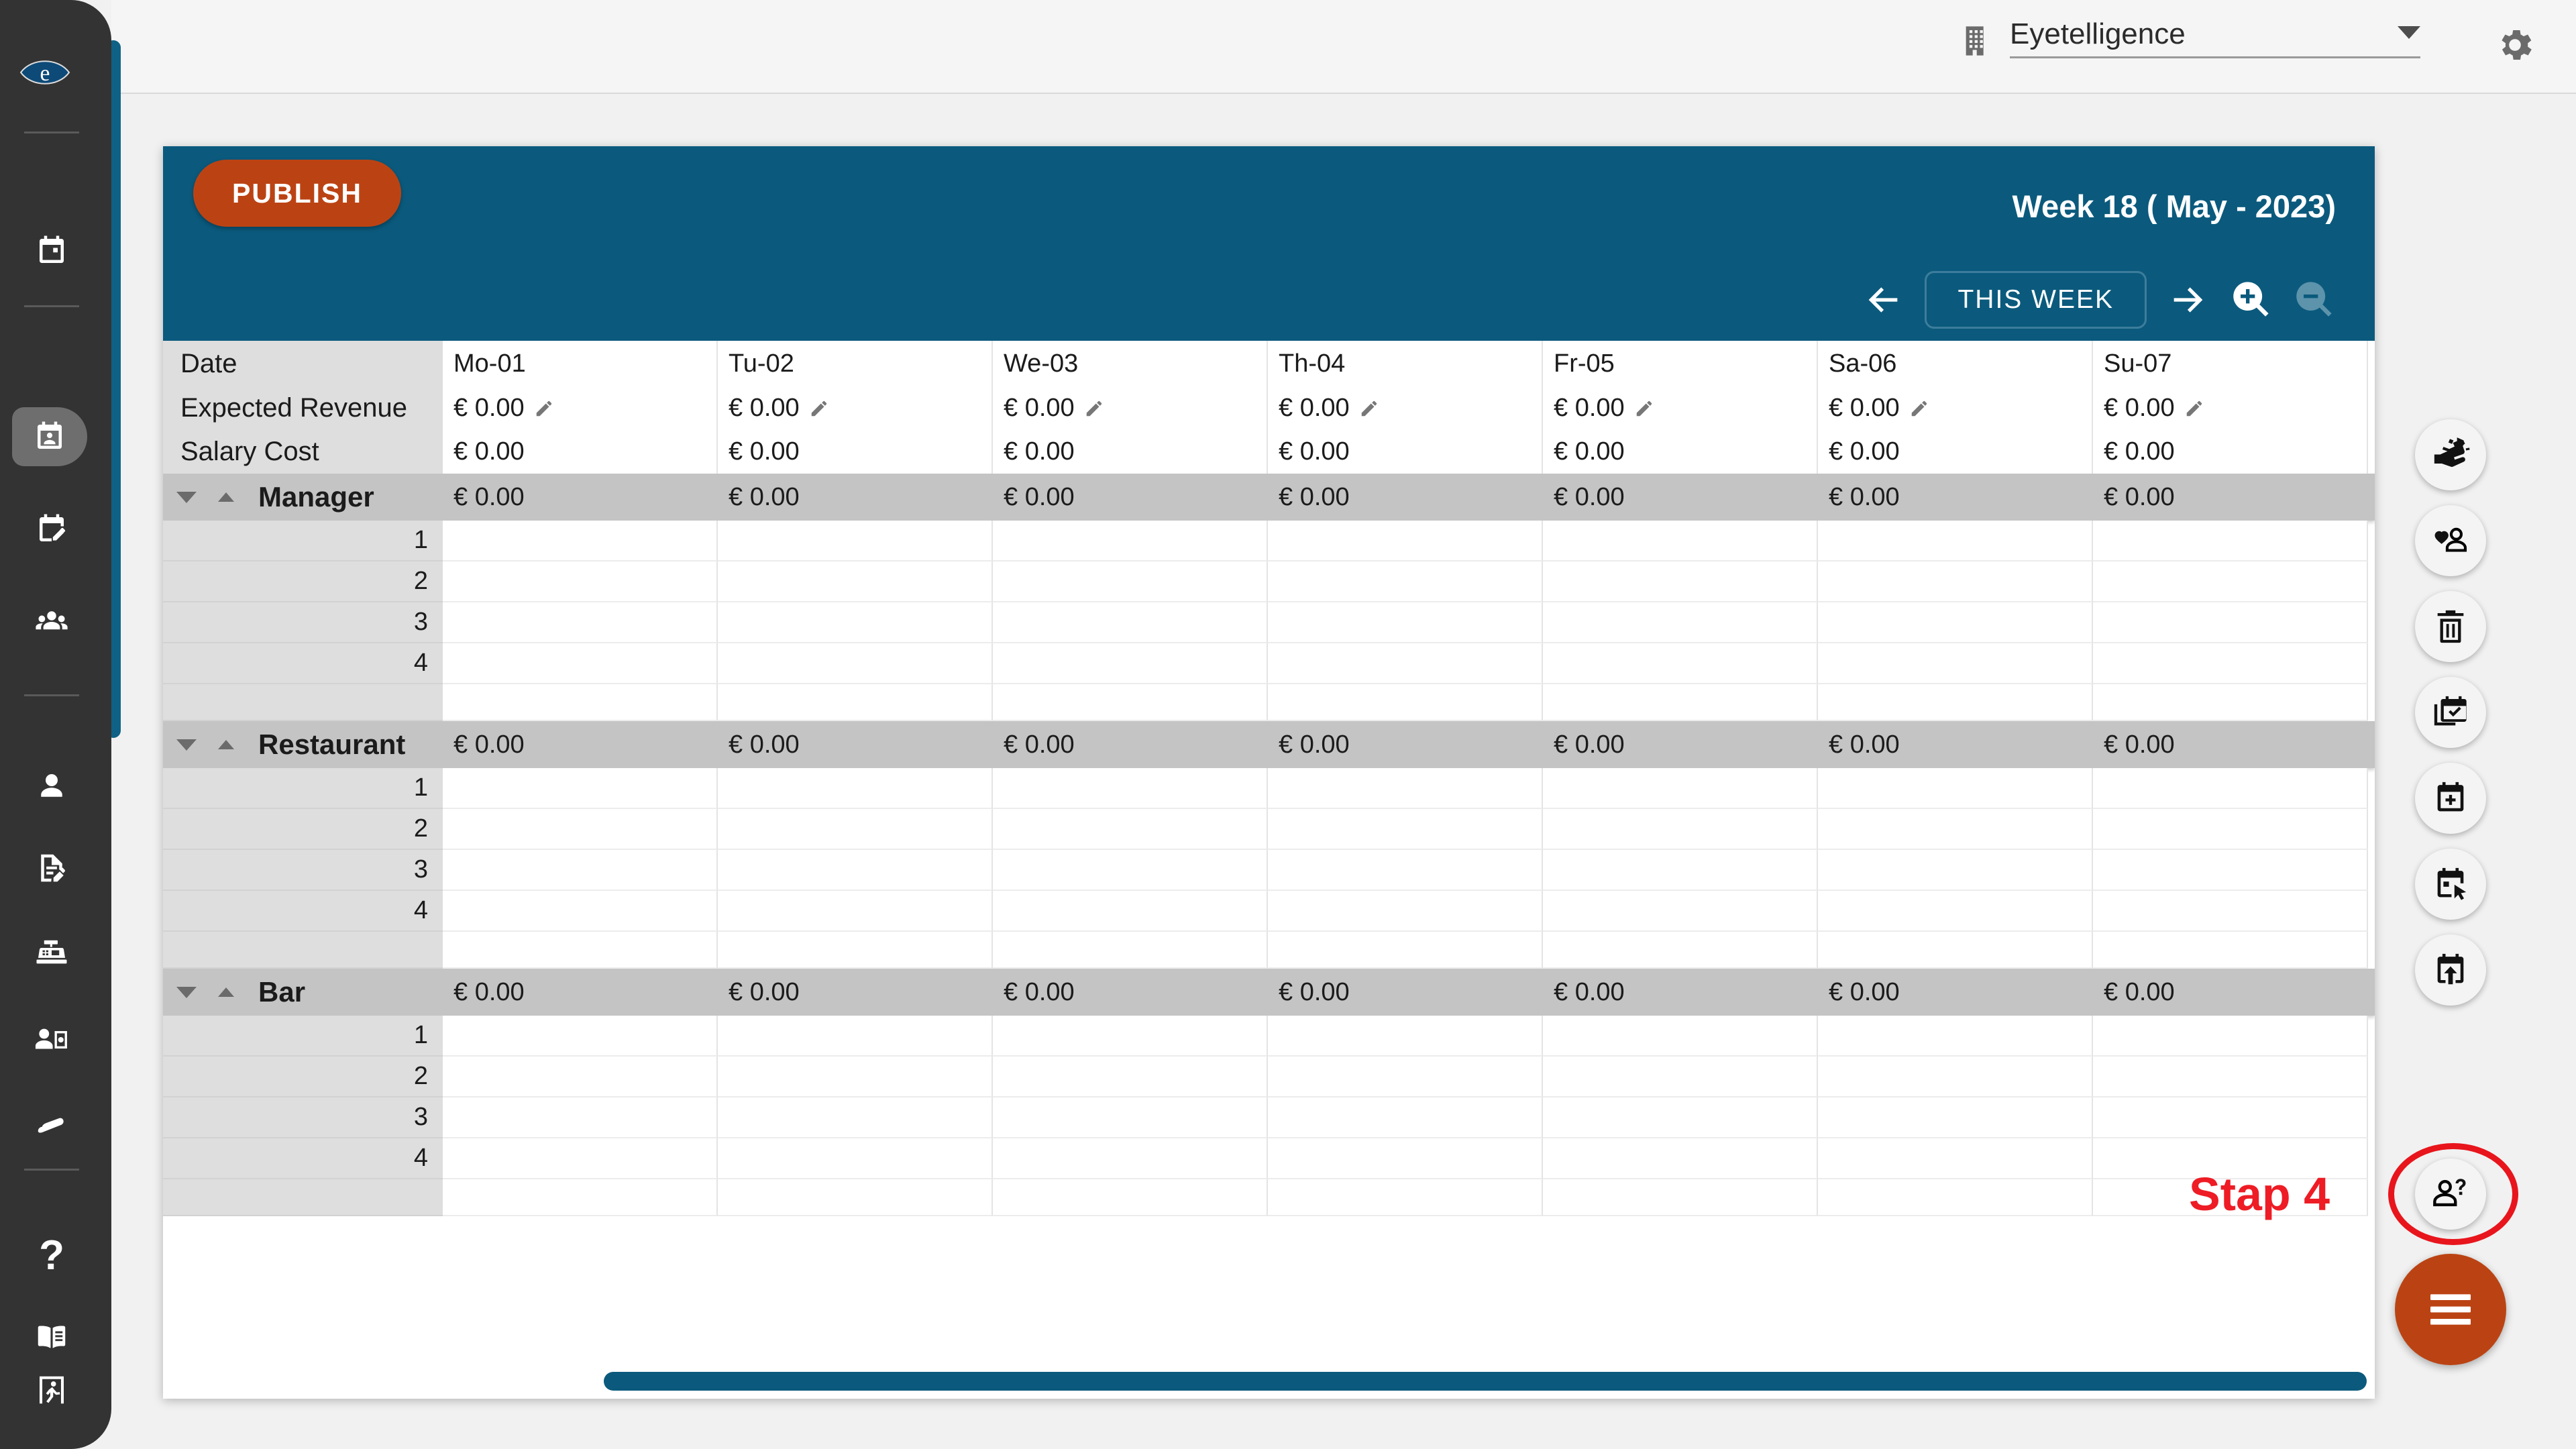 Image resolution: width=2576 pixels, height=1449 pixels. I want to click on sidebar-item-cash-register, so click(51, 953).